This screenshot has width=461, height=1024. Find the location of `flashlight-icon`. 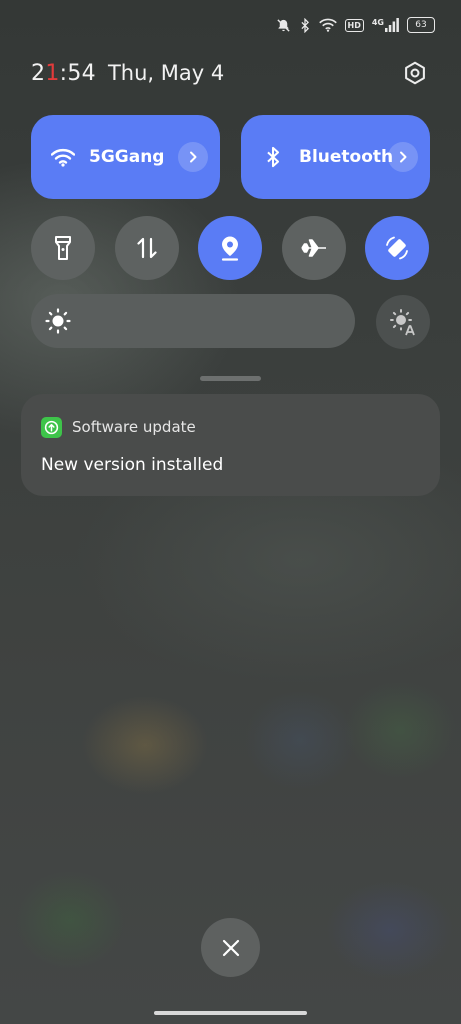

flashlight-icon is located at coordinates (63, 248).